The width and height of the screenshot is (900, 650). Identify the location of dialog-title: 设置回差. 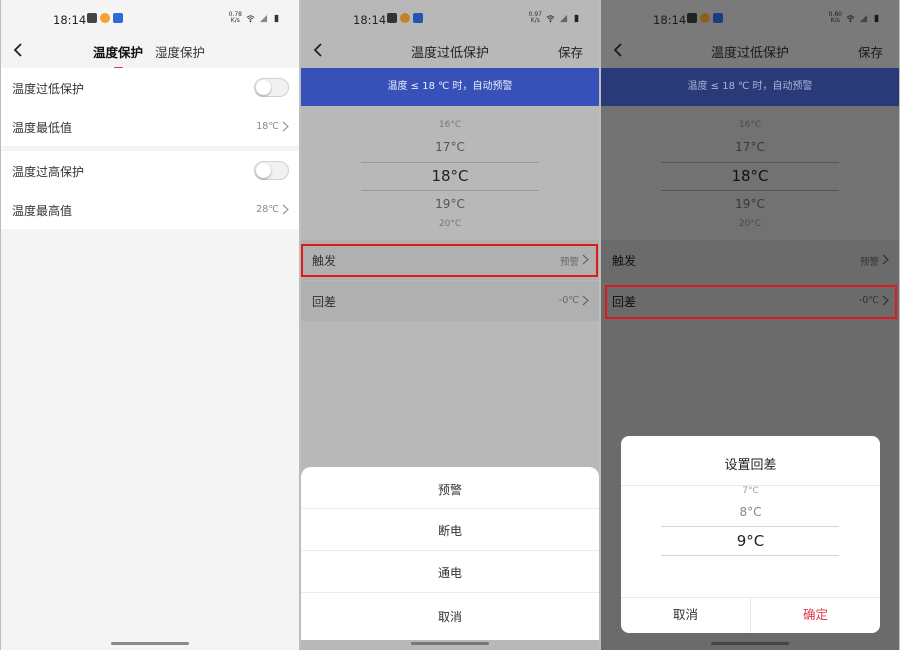
(750, 465).